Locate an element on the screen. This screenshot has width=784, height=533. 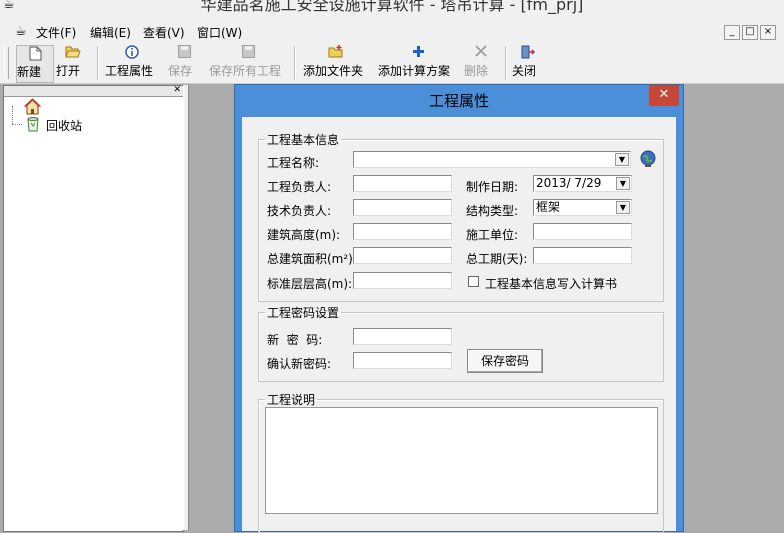
floor-height-input is located at coordinates (402, 280).